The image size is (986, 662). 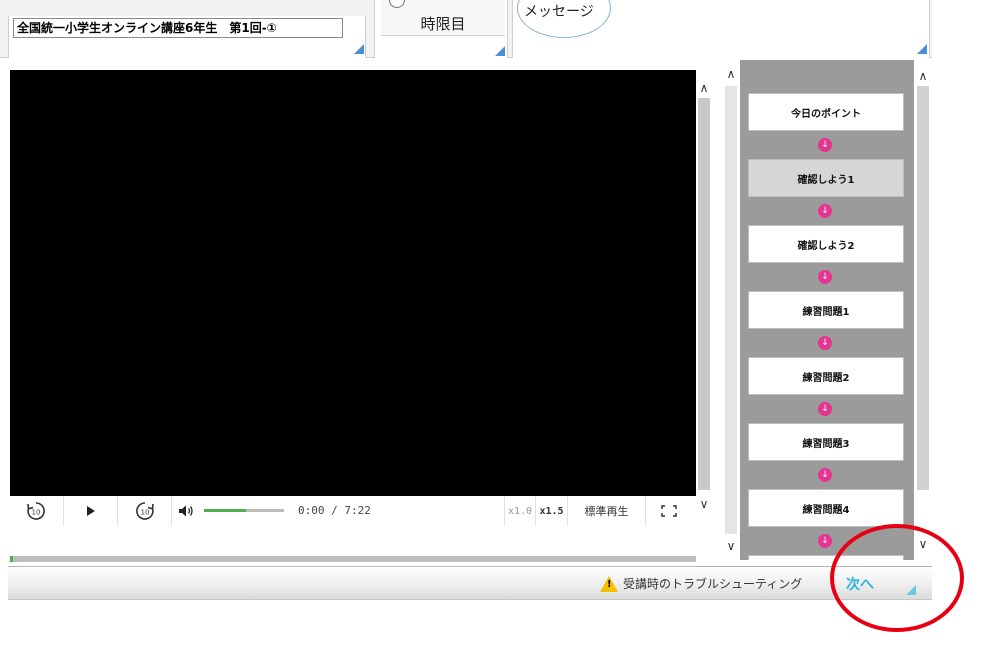 What do you see at coordinates (225, 510) in the screenshot?
I see `volume-level` at bounding box center [225, 510].